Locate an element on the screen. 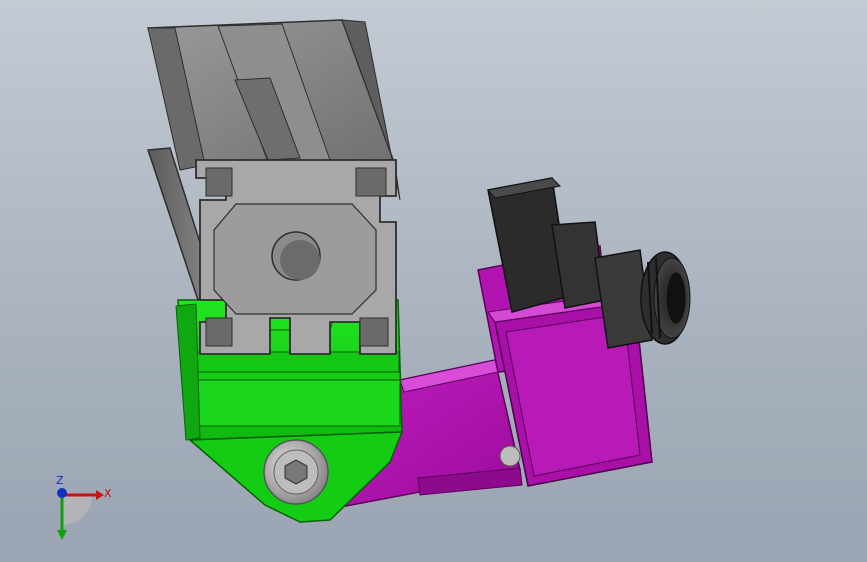 This screenshot has width=867, height=562. extrusion-pocket-br is located at coordinates (374, 332).